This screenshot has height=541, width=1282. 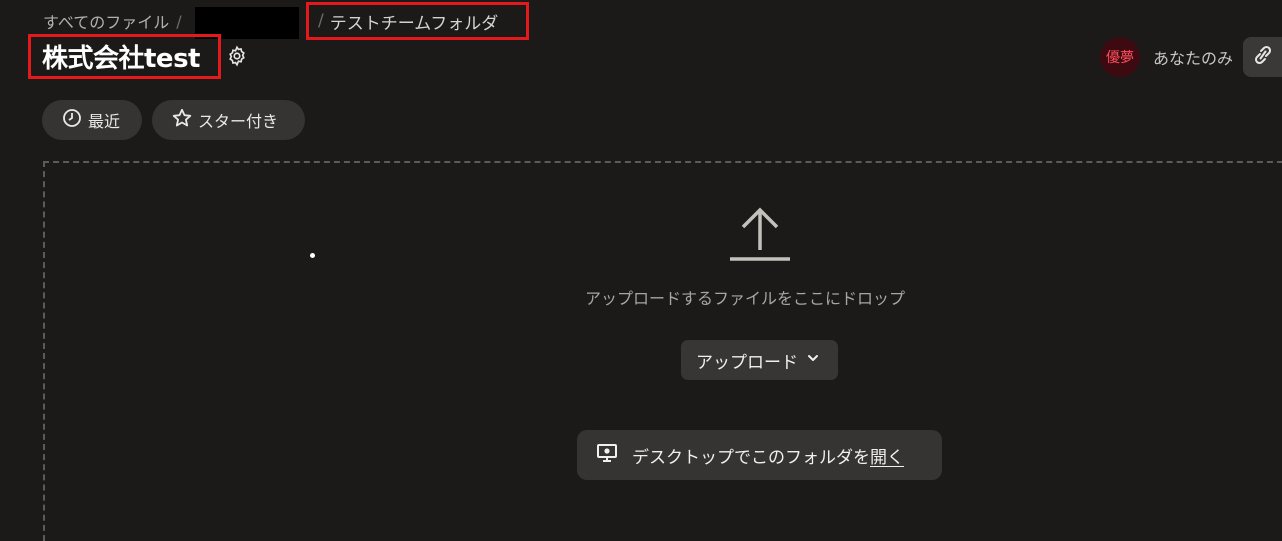 I want to click on breadcrumb-root: すべてのファイル, so click(x=106, y=21).